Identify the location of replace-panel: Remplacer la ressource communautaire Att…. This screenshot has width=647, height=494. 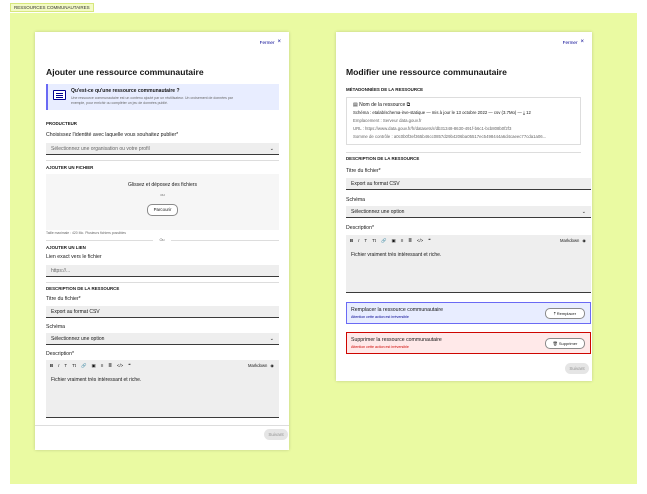
(468, 313).